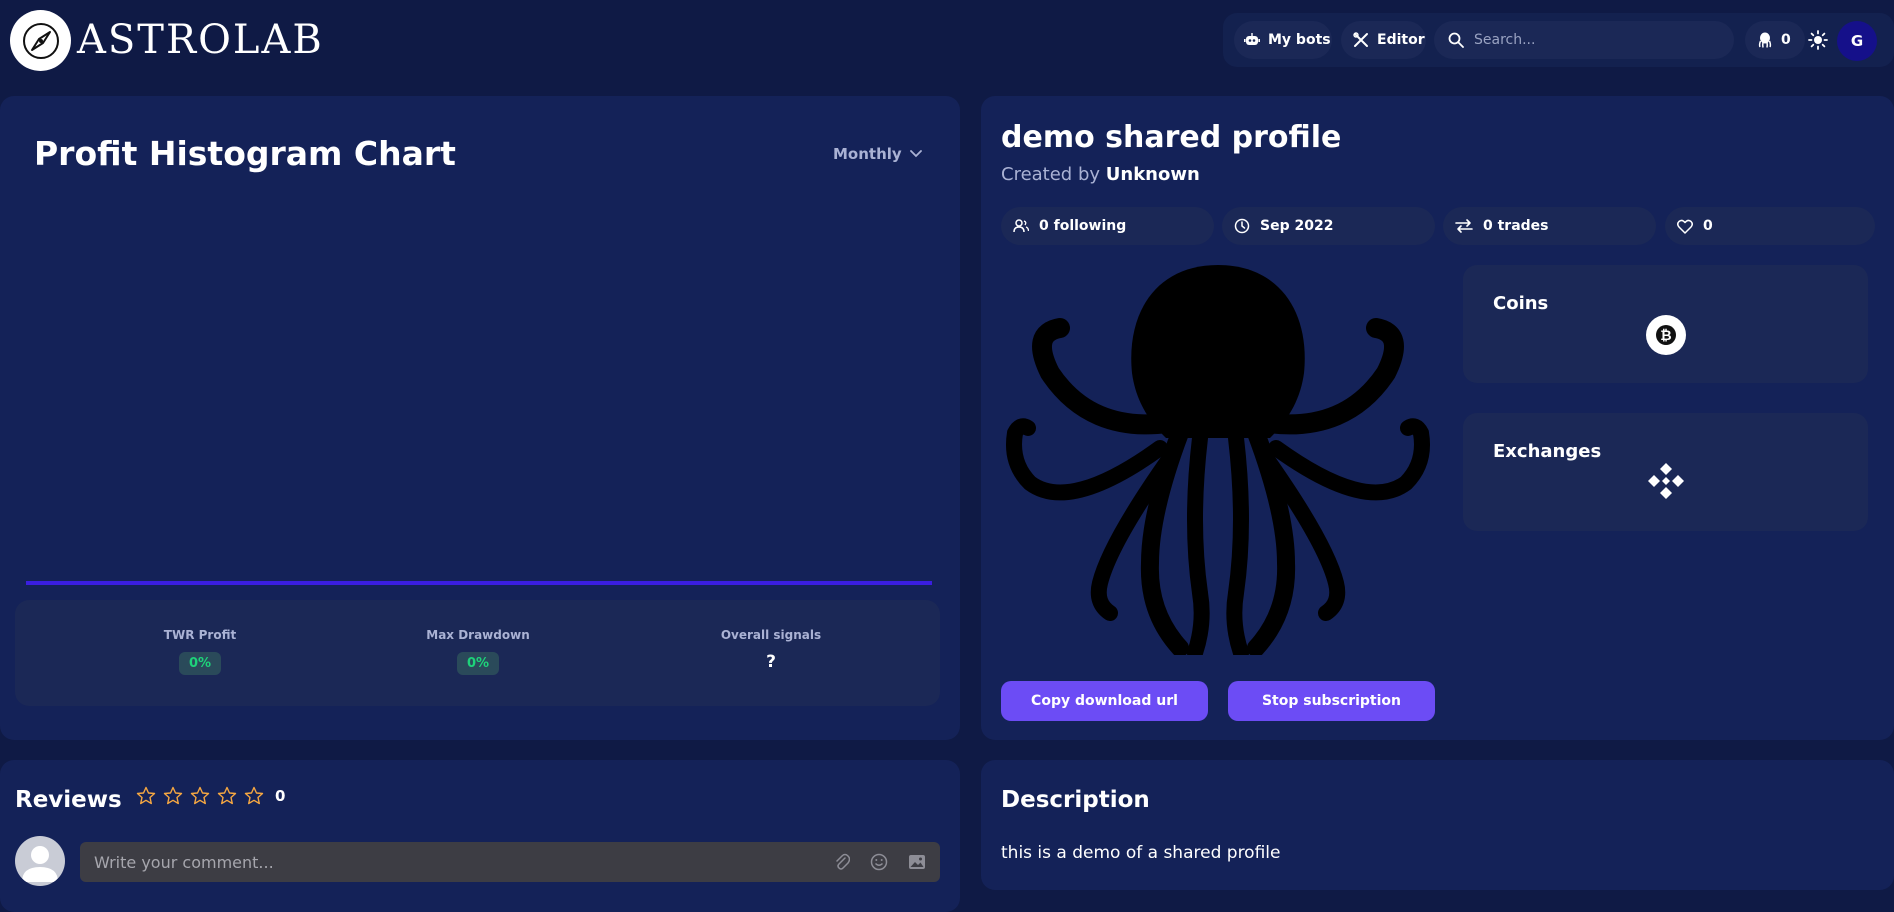  I want to click on theme-toggle, so click(1818, 40).